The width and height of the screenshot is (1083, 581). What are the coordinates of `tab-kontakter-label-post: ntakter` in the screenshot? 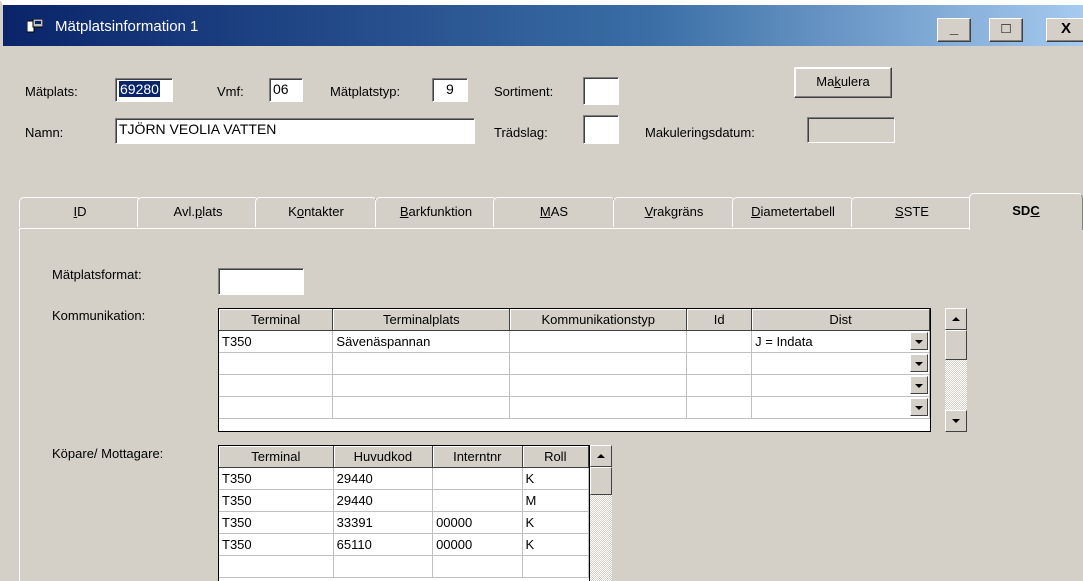 It's located at (324, 211).